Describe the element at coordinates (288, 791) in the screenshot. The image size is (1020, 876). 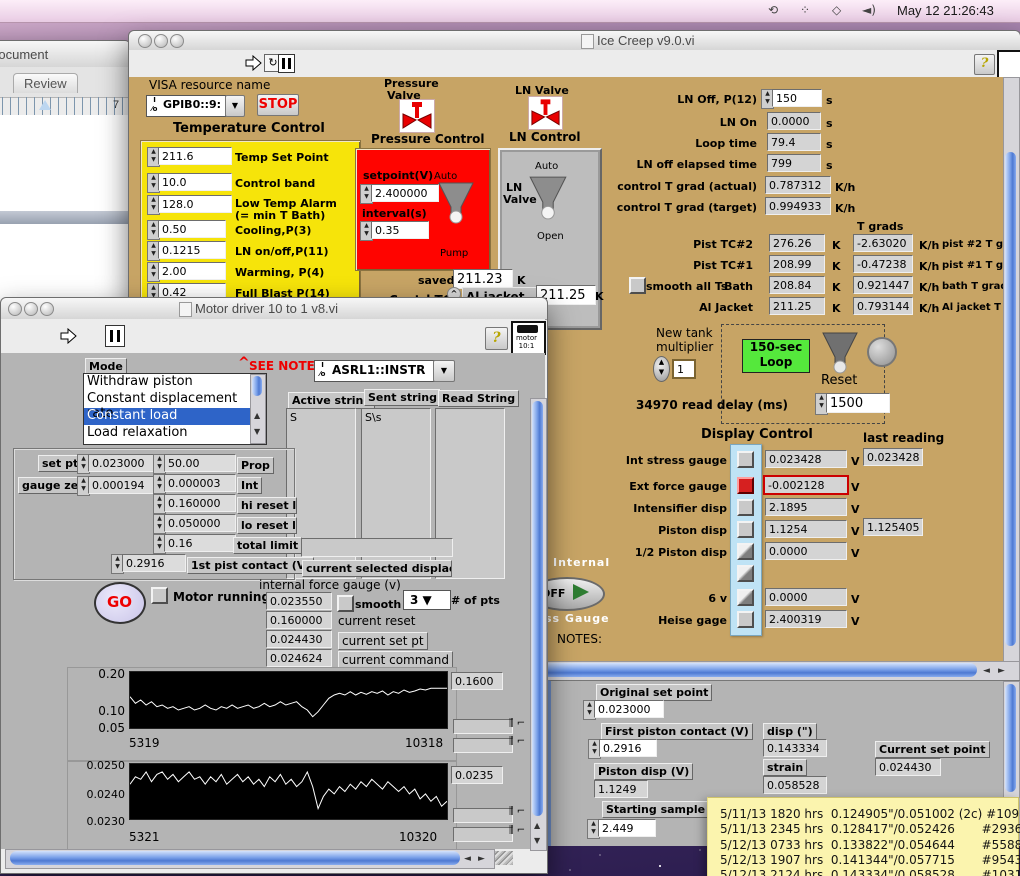
I see `chart2-plot` at that location.